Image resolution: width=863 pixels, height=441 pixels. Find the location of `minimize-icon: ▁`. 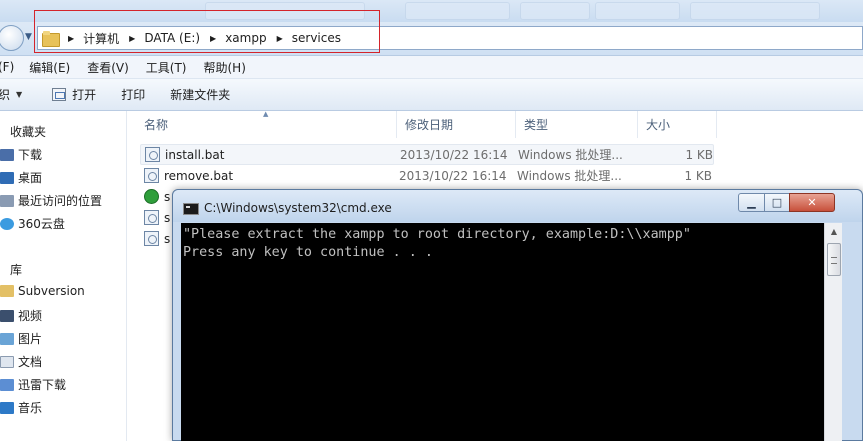

minimize-icon: ▁ is located at coordinates (751, 202).